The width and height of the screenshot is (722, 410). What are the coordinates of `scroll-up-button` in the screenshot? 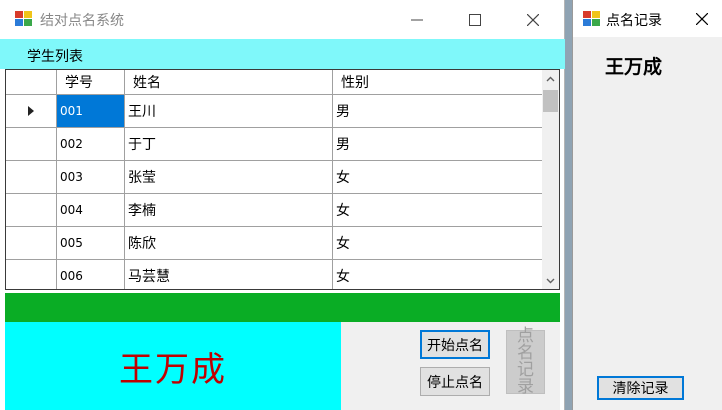 It's located at (550, 78).